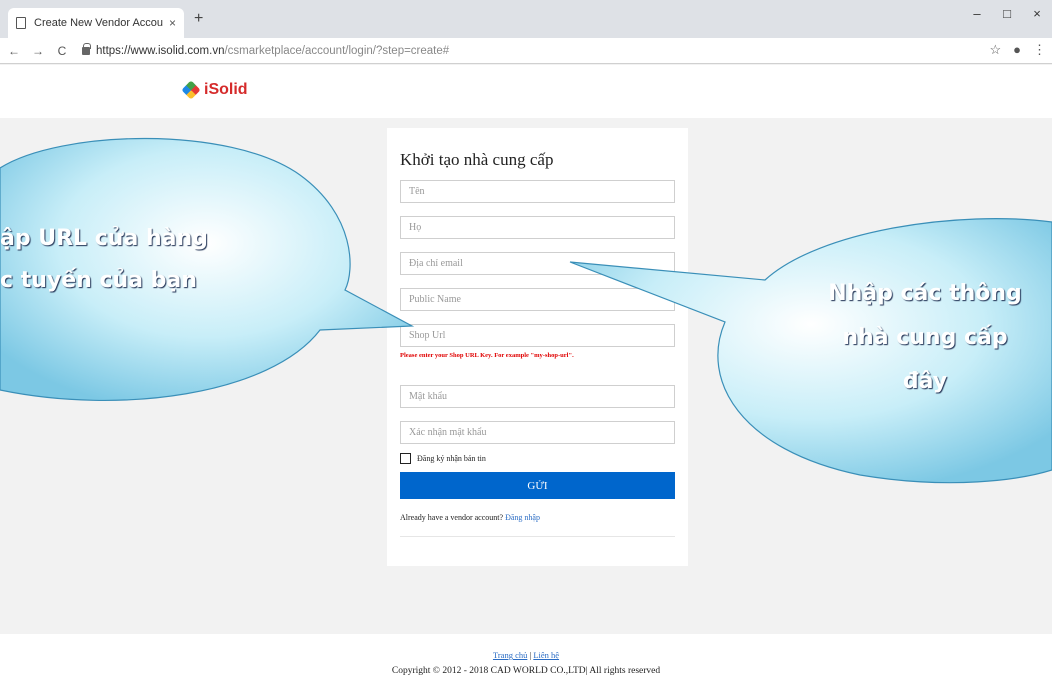 This screenshot has height=685, width=1052. I want to click on home-link: Trang chủ, so click(510, 655).